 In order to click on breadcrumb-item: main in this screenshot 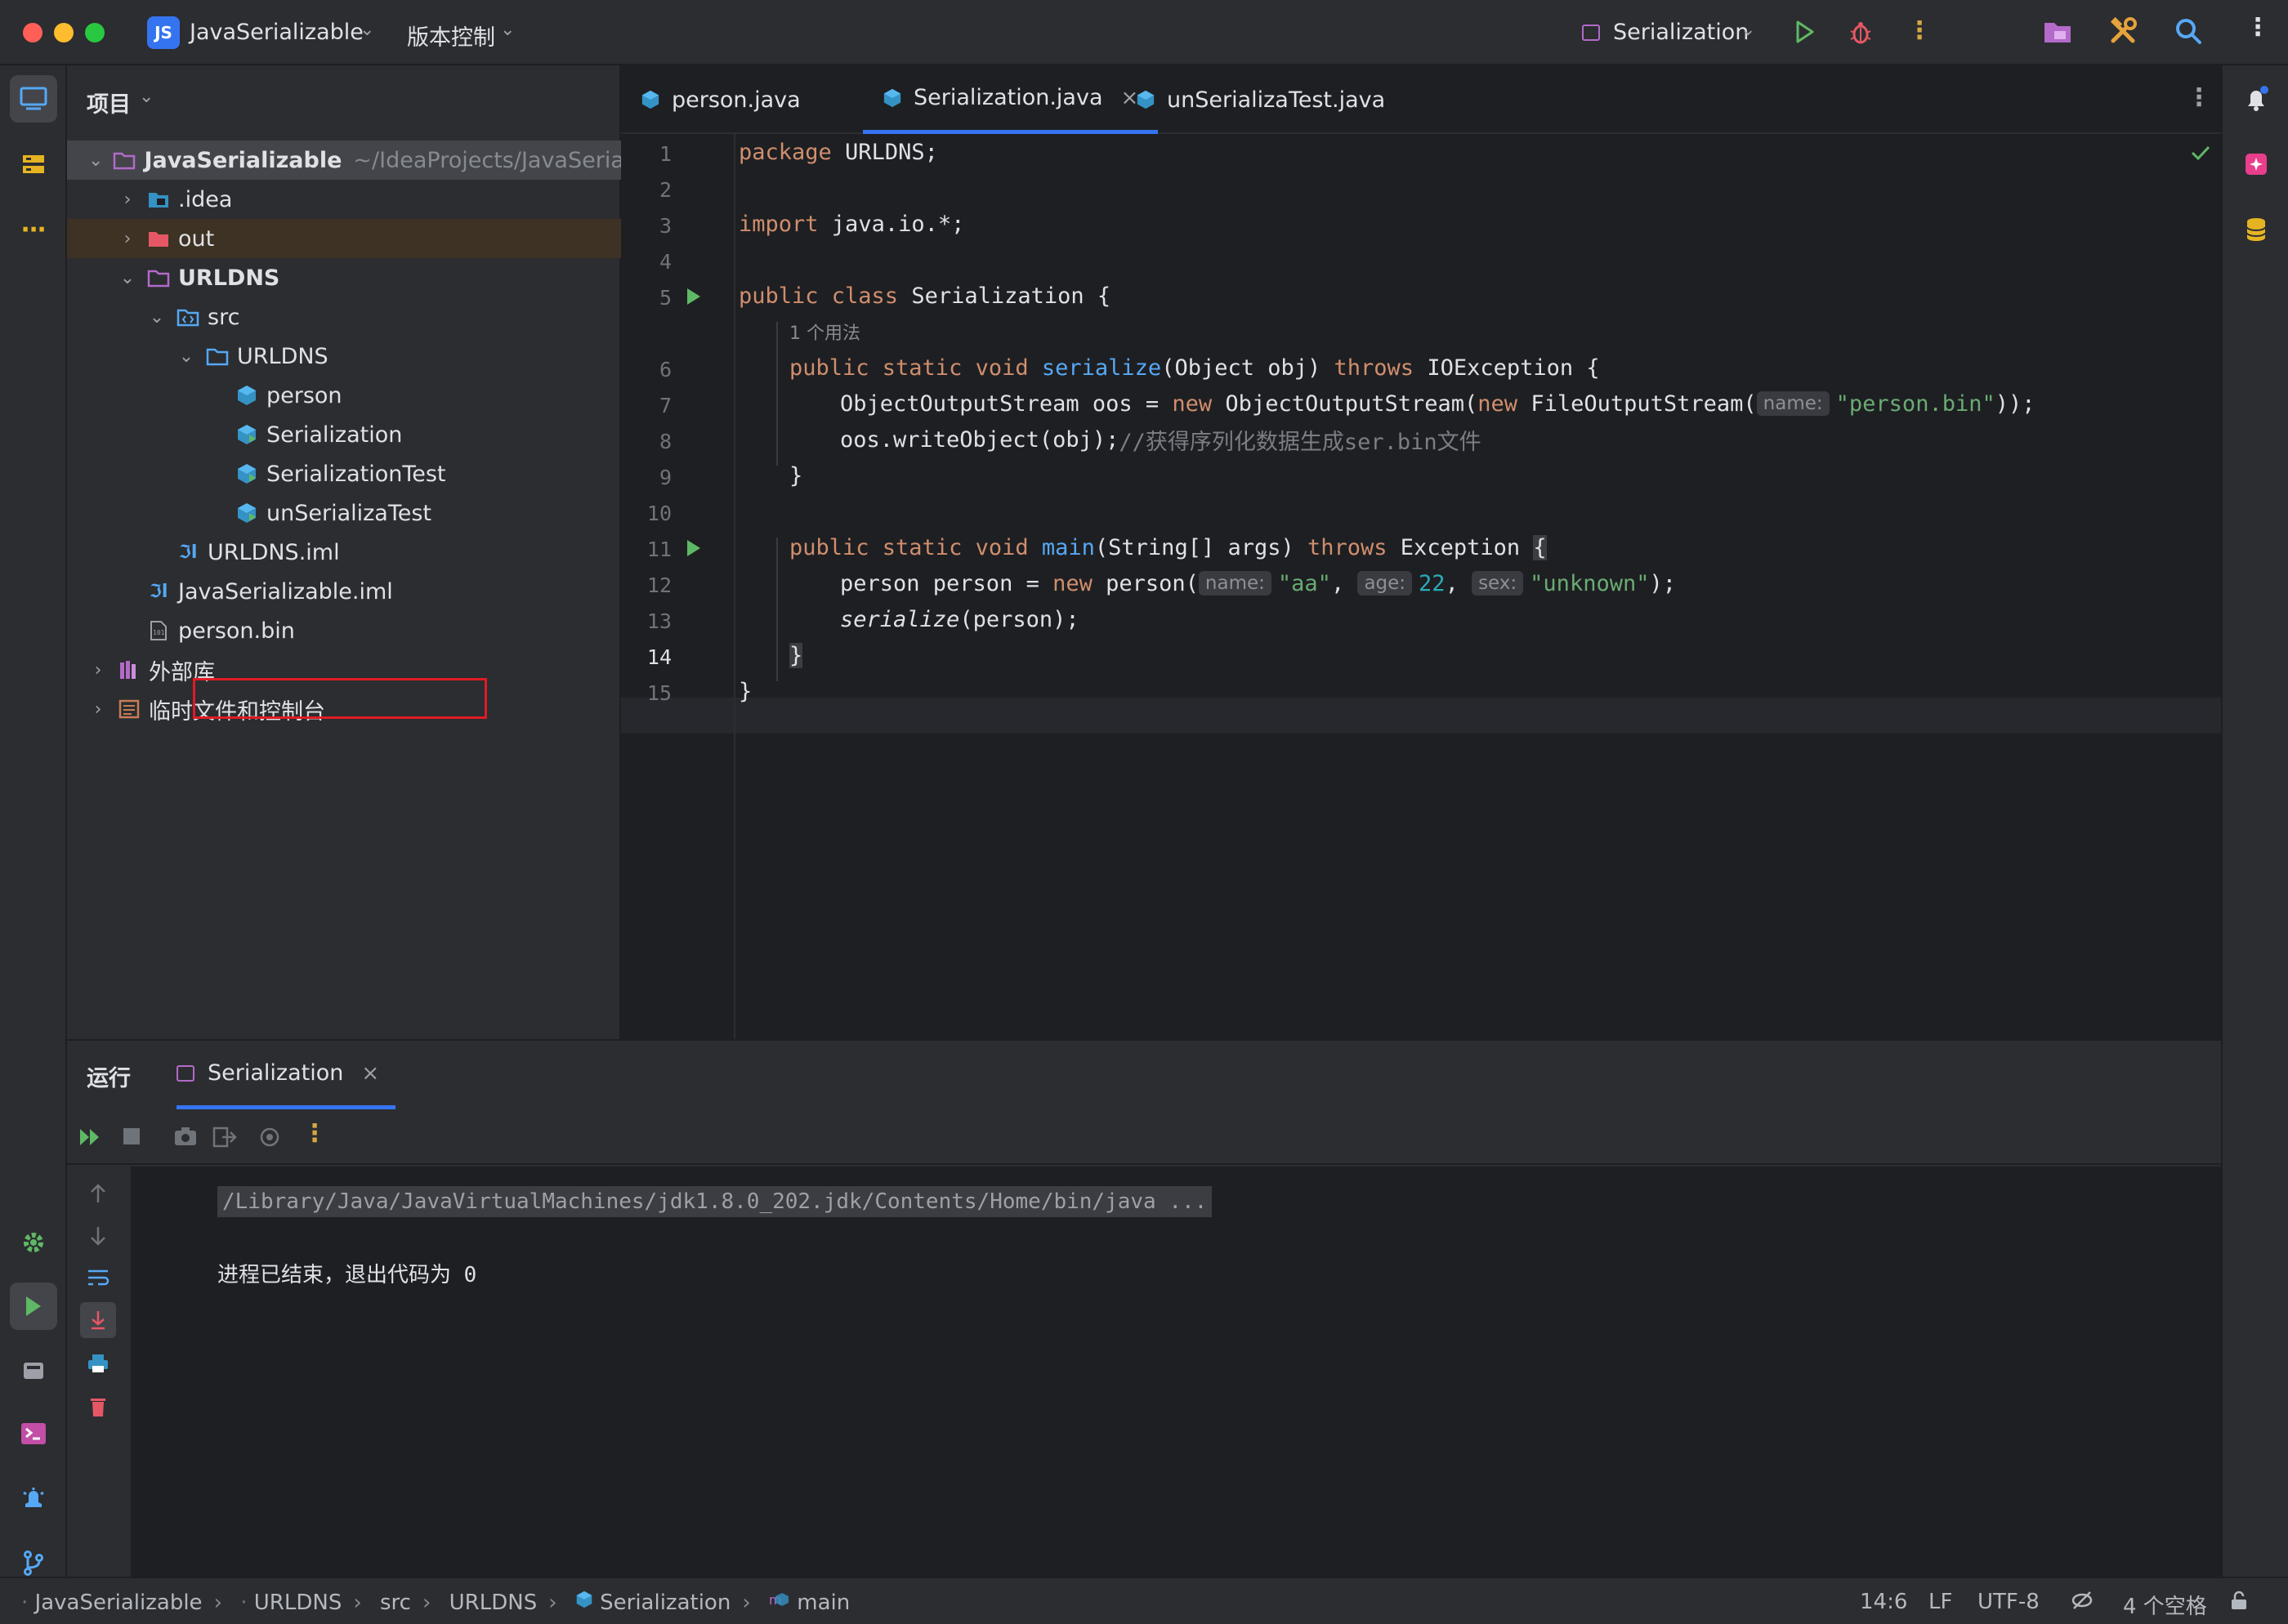, I will do `click(823, 1603)`.